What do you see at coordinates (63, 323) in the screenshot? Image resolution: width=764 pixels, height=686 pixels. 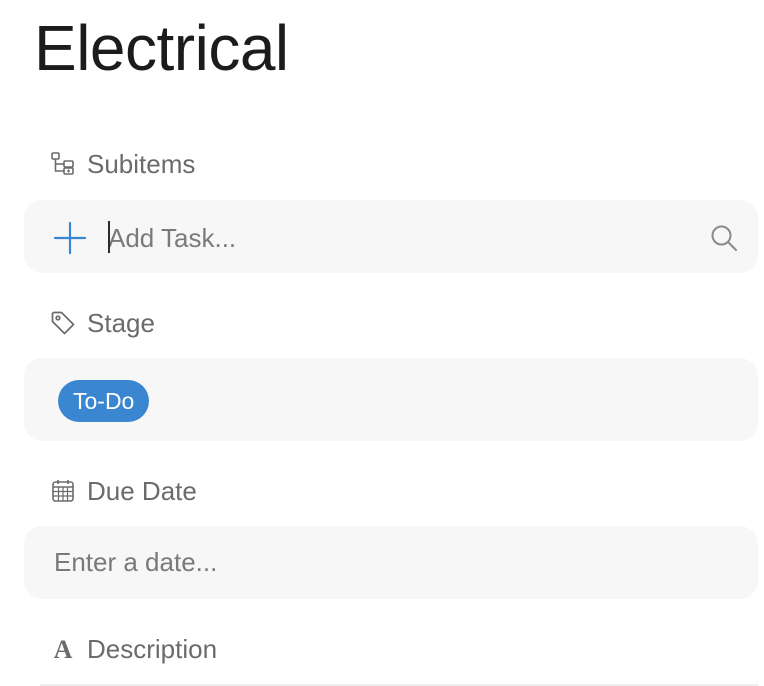 I see `tag-icon` at bounding box center [63, 323].